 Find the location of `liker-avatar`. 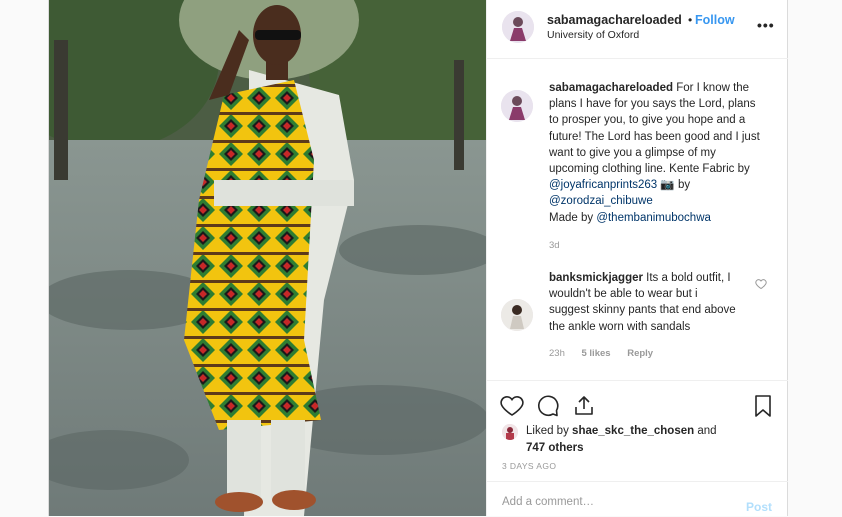

liker-avatar is located at coordinates (510, 432).